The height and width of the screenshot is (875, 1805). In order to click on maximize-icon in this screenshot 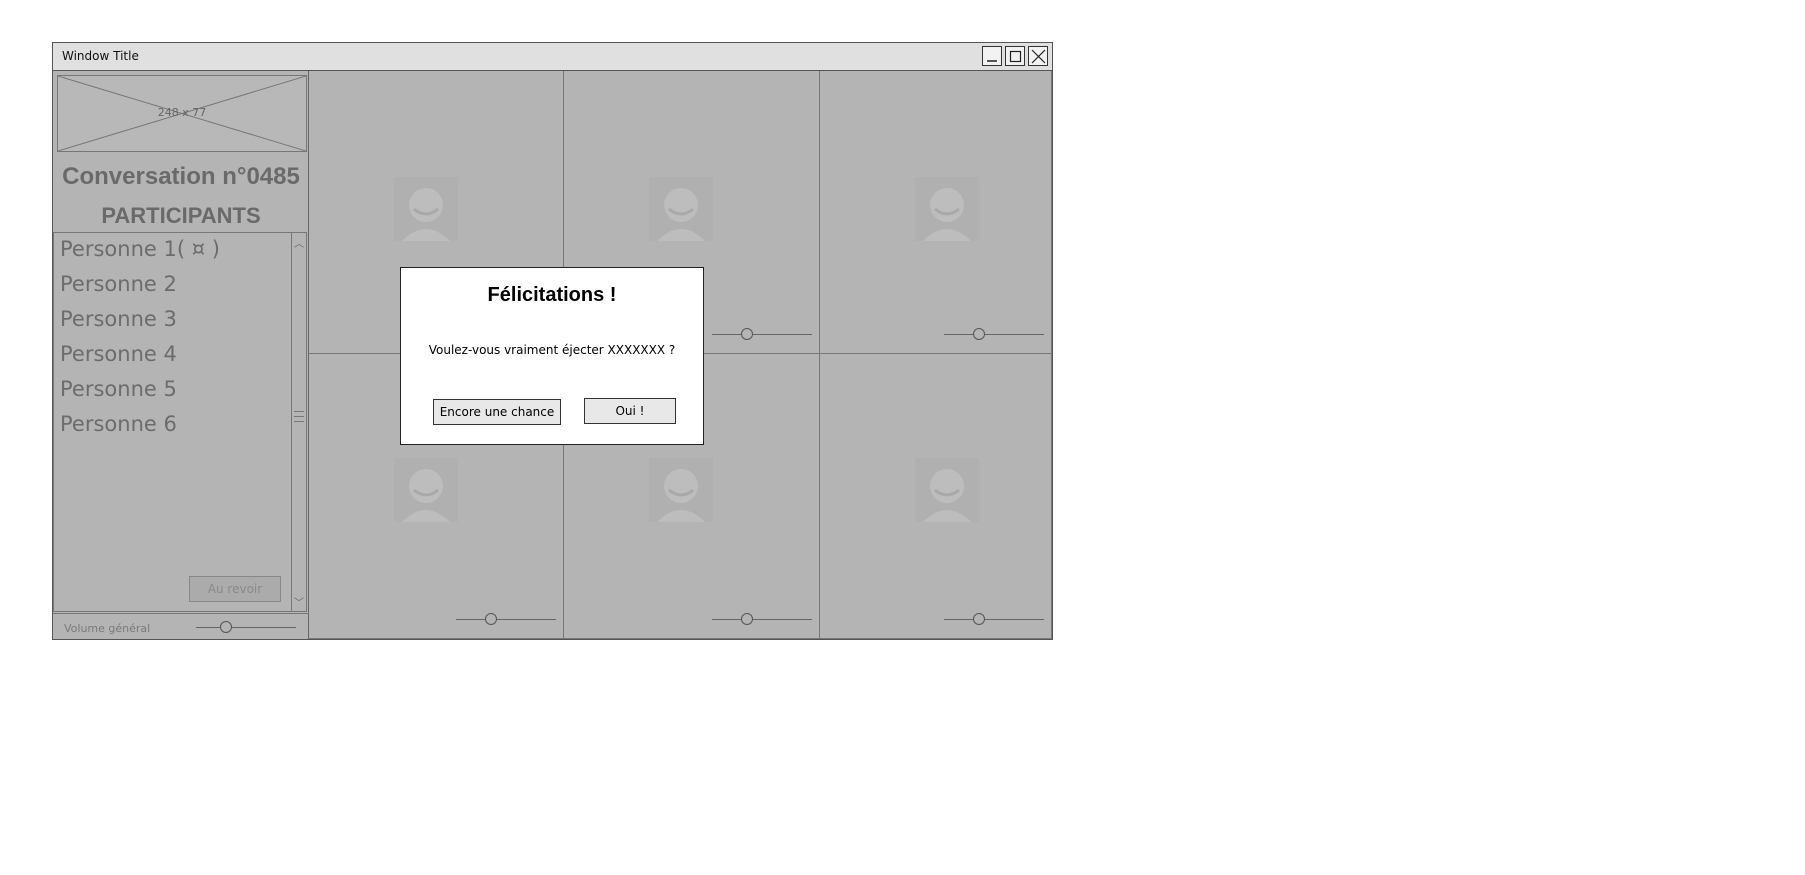, I will do `click(1015, 56)`.